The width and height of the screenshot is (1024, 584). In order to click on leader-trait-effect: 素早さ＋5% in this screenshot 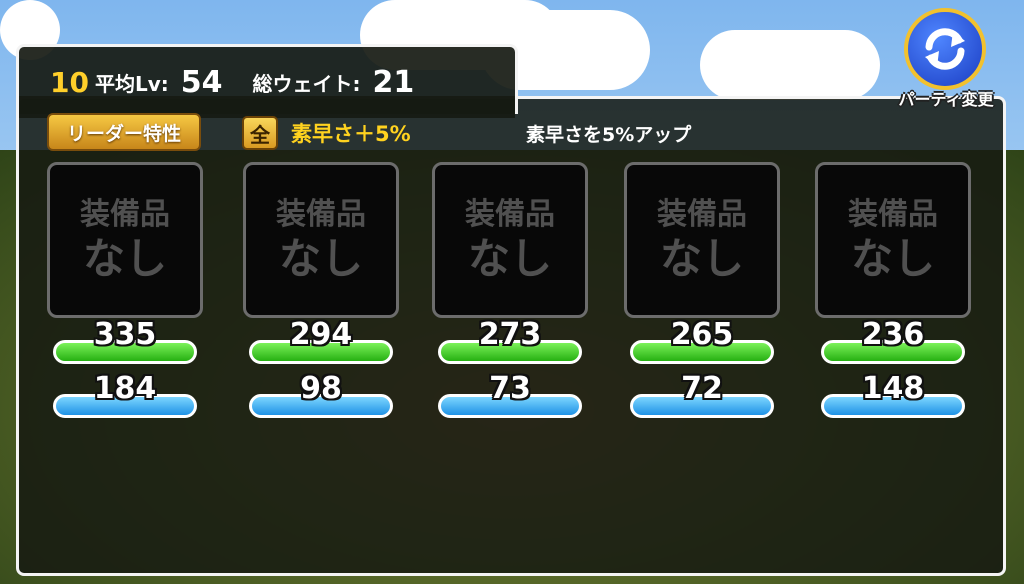, I will do `click(351, 134)`.